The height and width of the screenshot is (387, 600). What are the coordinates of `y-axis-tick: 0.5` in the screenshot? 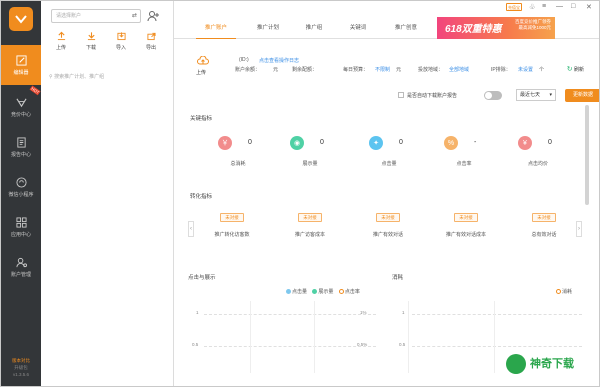 It's located at (402, 344).